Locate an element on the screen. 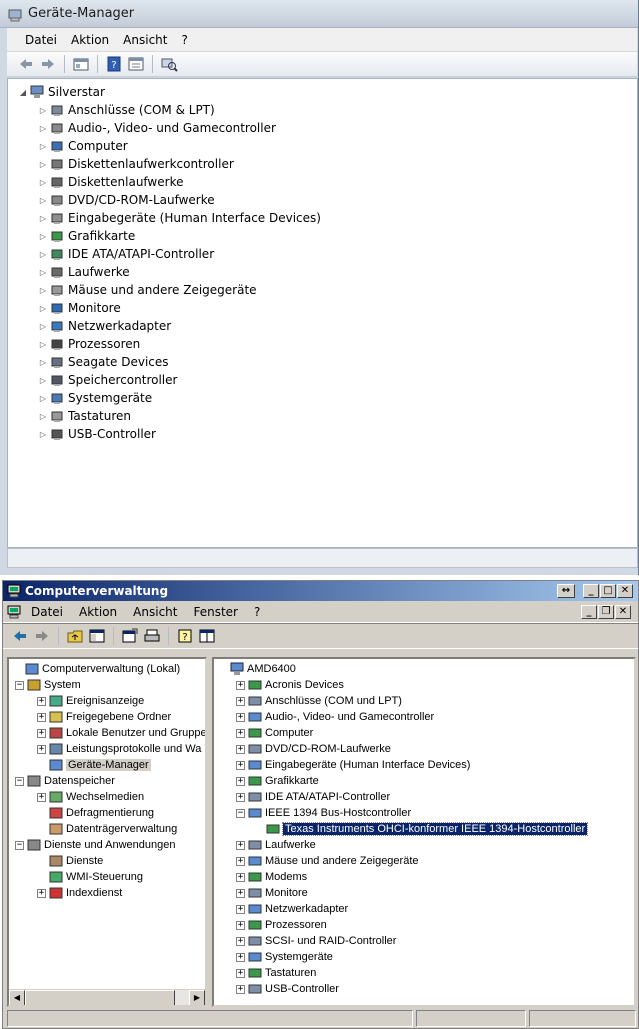 The width and height of the screenshot is (639, 1029). restore-width-button: ↔ is located at coordinates (566, 591).